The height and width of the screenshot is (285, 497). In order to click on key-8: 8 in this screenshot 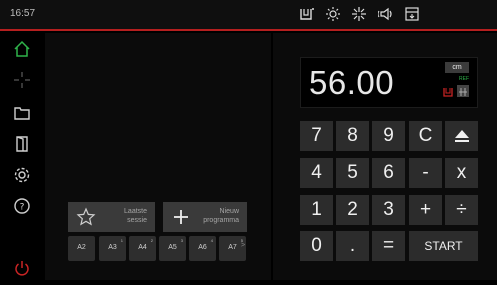, I will do `click(352, 136)`.